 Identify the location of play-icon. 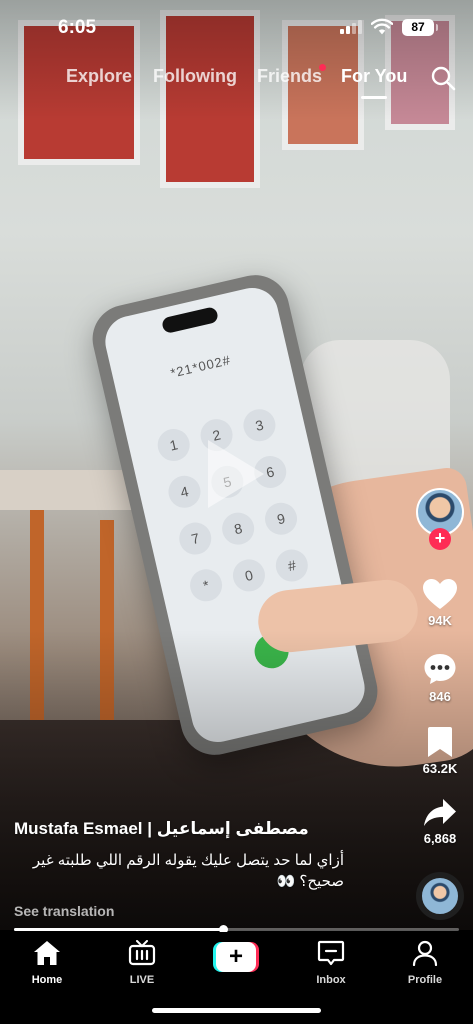
(236, 474).